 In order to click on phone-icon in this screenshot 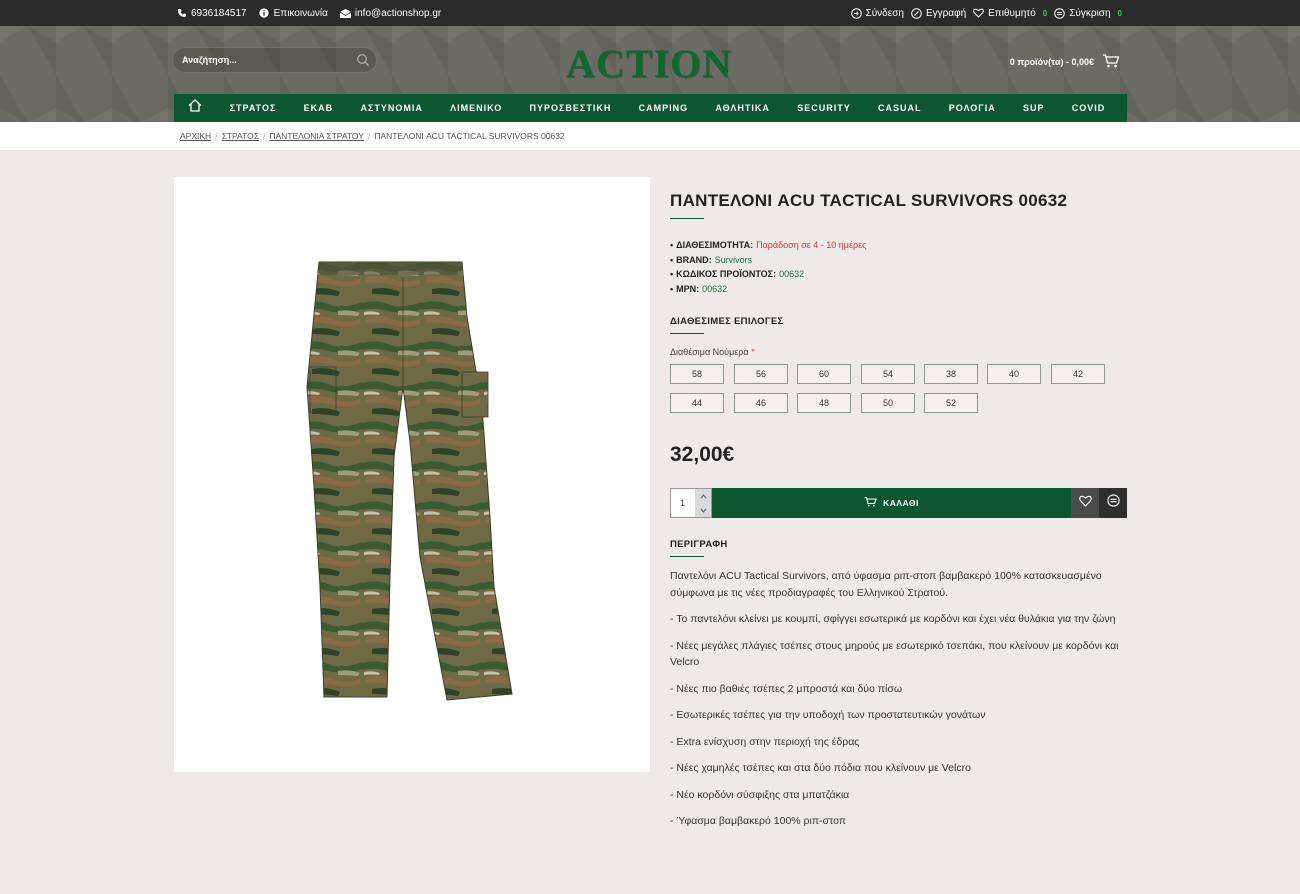, I will do `click(181, 13)`.